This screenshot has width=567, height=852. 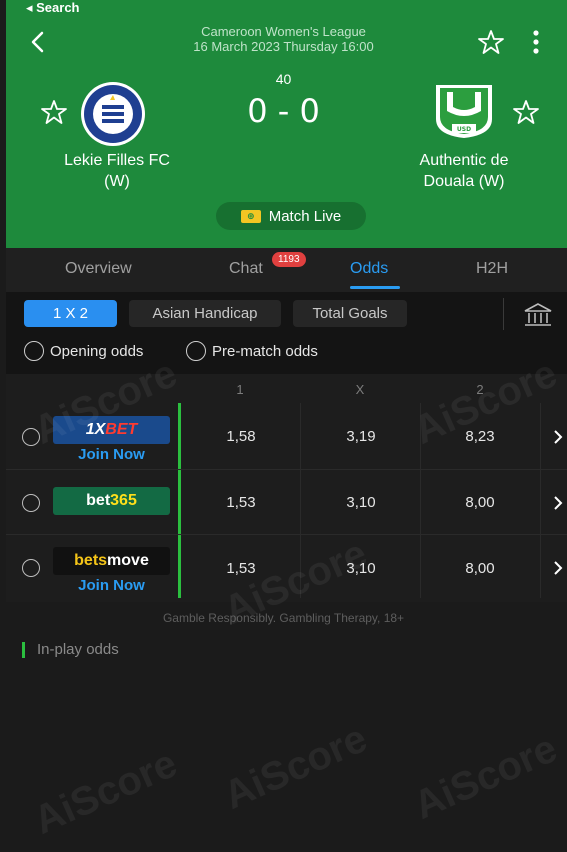 What do you see at coordinates (289, 259) in the screenshot?
I see `chat-count-badge: 1193` at bounding box center [289, 259].